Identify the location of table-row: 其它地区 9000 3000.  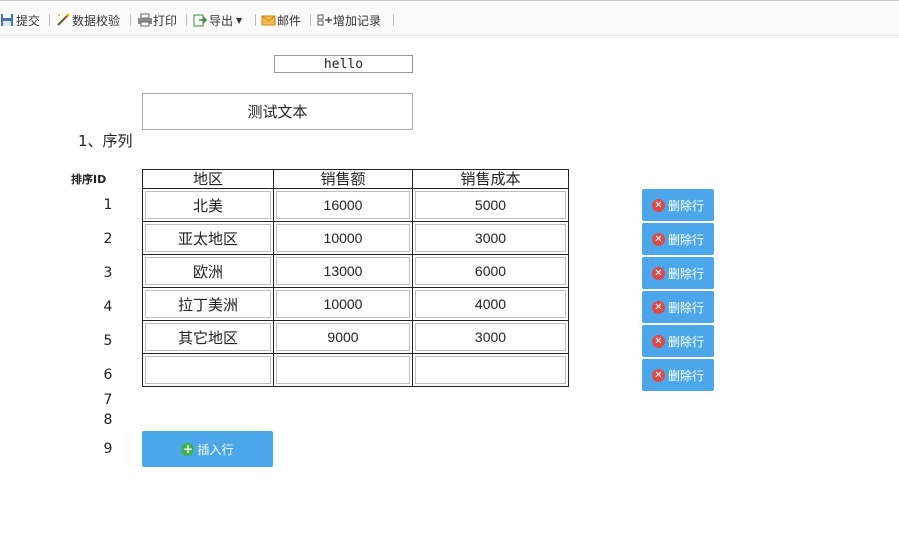
(355, 337).